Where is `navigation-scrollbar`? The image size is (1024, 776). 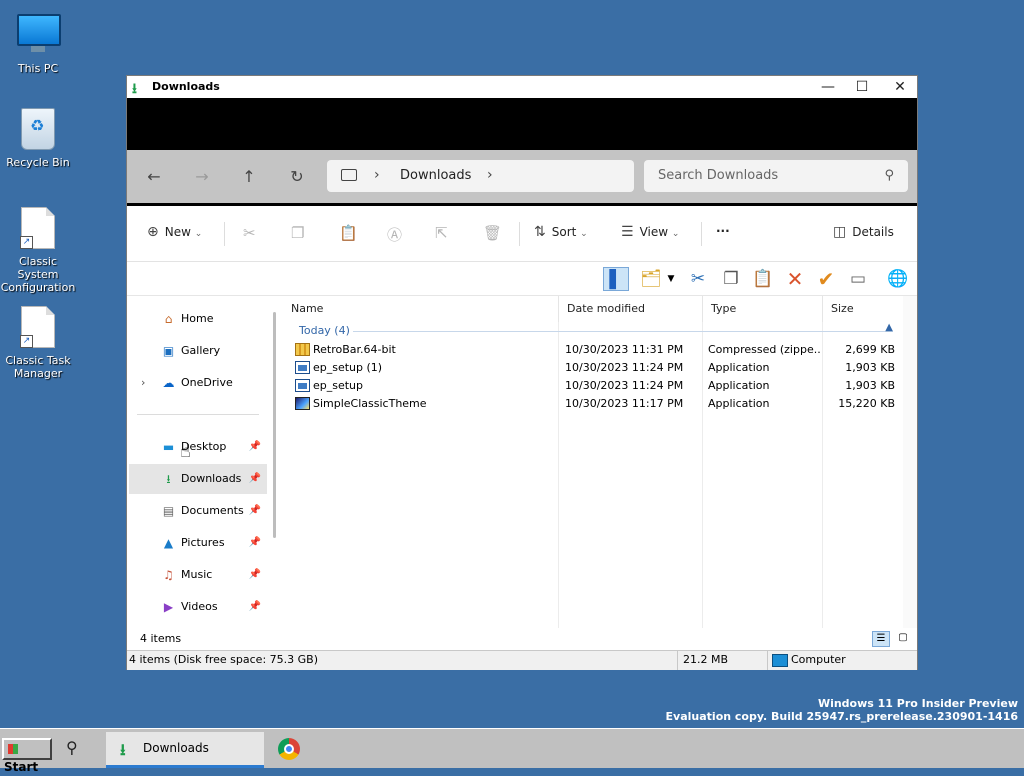
navigation-scrollbar is located at coordinates (274, 425).